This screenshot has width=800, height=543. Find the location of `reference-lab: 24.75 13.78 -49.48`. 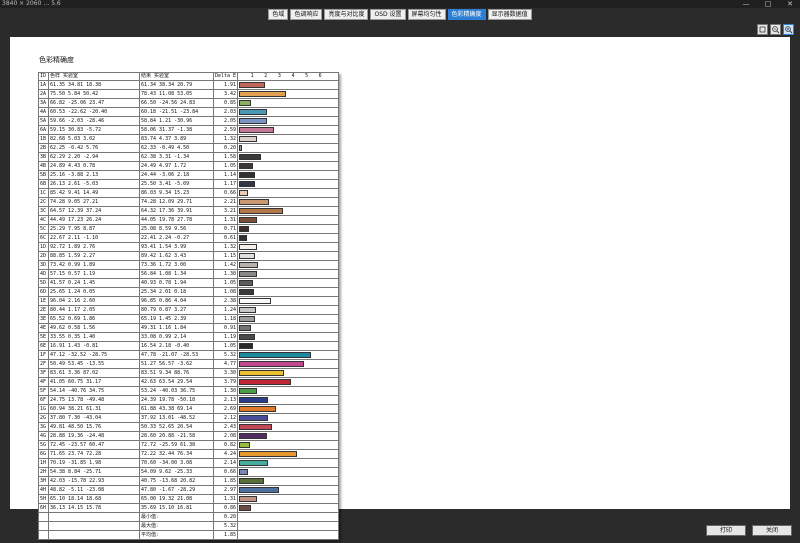

reference-lab: 24.75 13.78 -49.48 is located at coordinates (94, 400).